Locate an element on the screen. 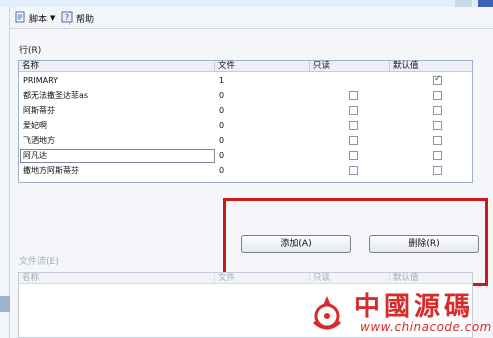 This screenshot has width=493, height=338. table-row: PRIMARY 1 is located at coordinates (245, 80).